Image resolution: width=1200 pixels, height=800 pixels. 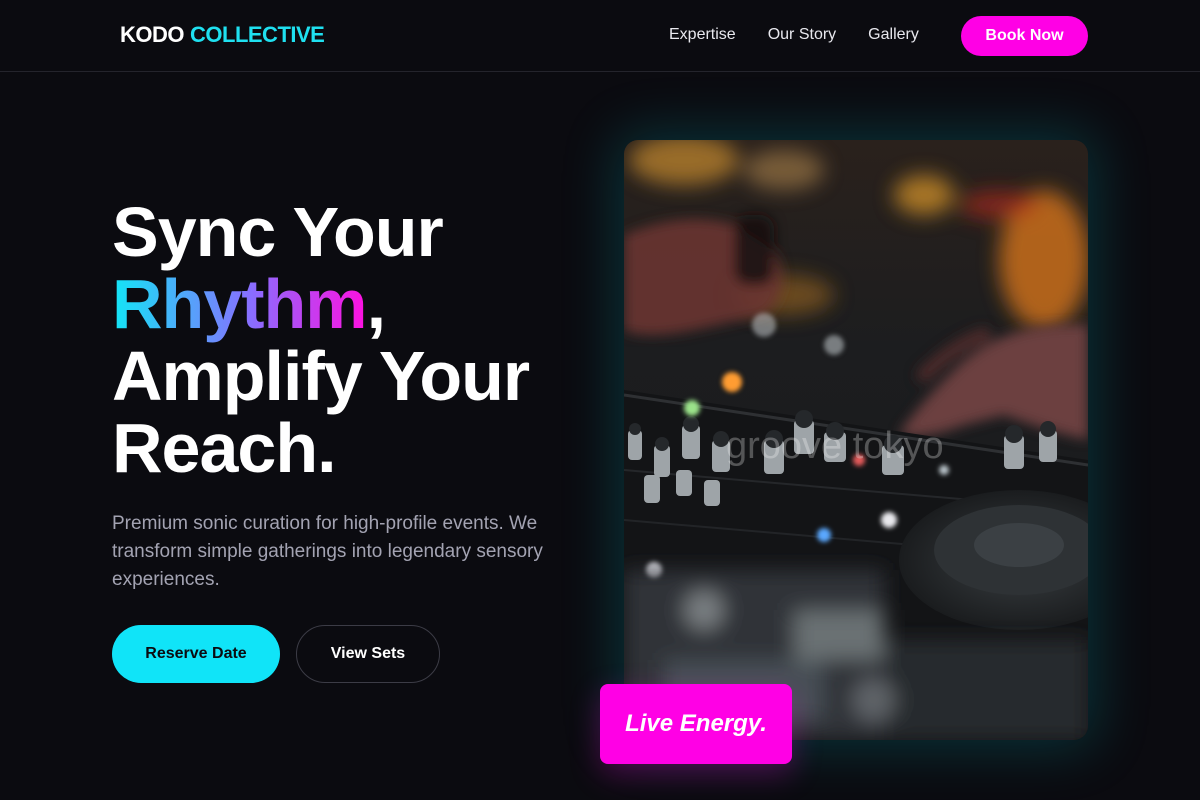 What do you see at coordinates (1024, 36) in the screenshot?
I see `book-now-button: Book Now` at bounding box center [1024, 36].